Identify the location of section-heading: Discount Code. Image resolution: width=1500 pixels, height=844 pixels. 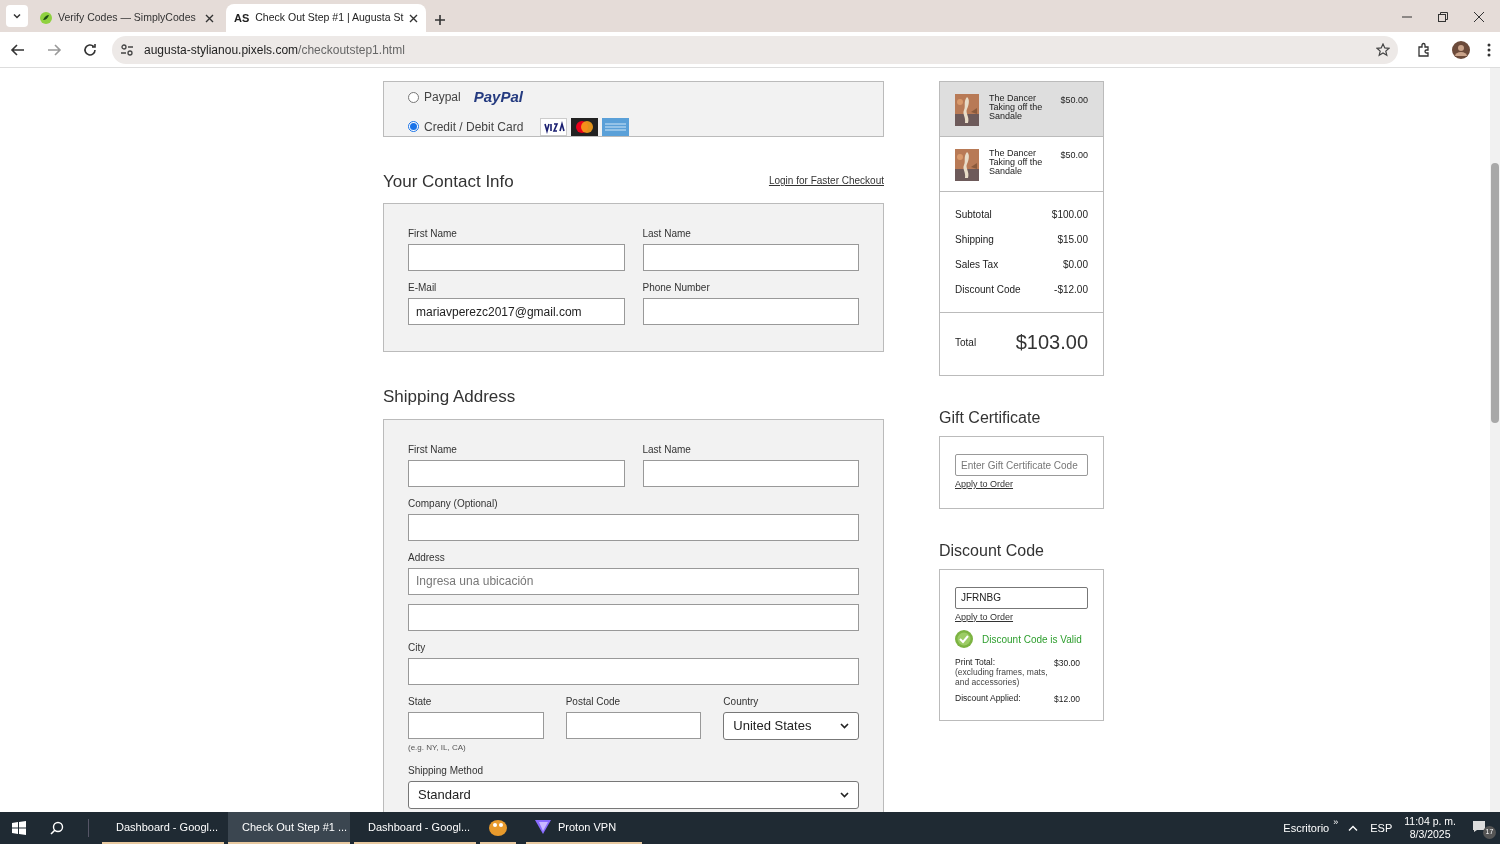
(992, 550).